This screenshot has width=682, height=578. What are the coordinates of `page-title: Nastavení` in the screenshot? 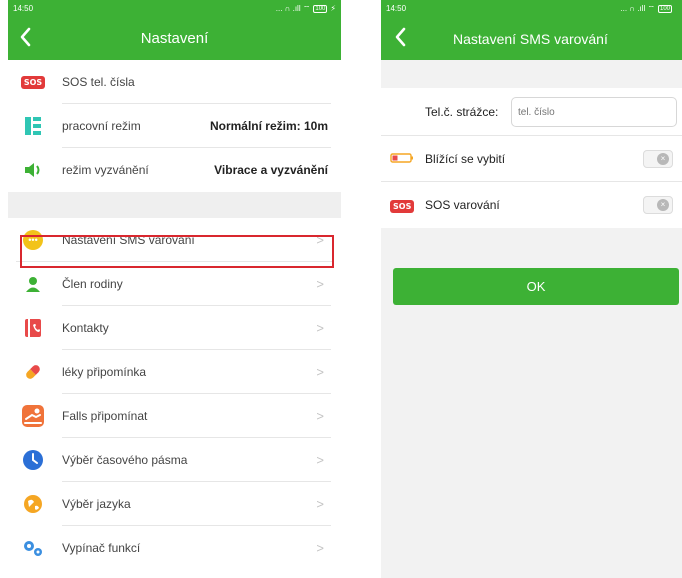 It's located at (174, 38).